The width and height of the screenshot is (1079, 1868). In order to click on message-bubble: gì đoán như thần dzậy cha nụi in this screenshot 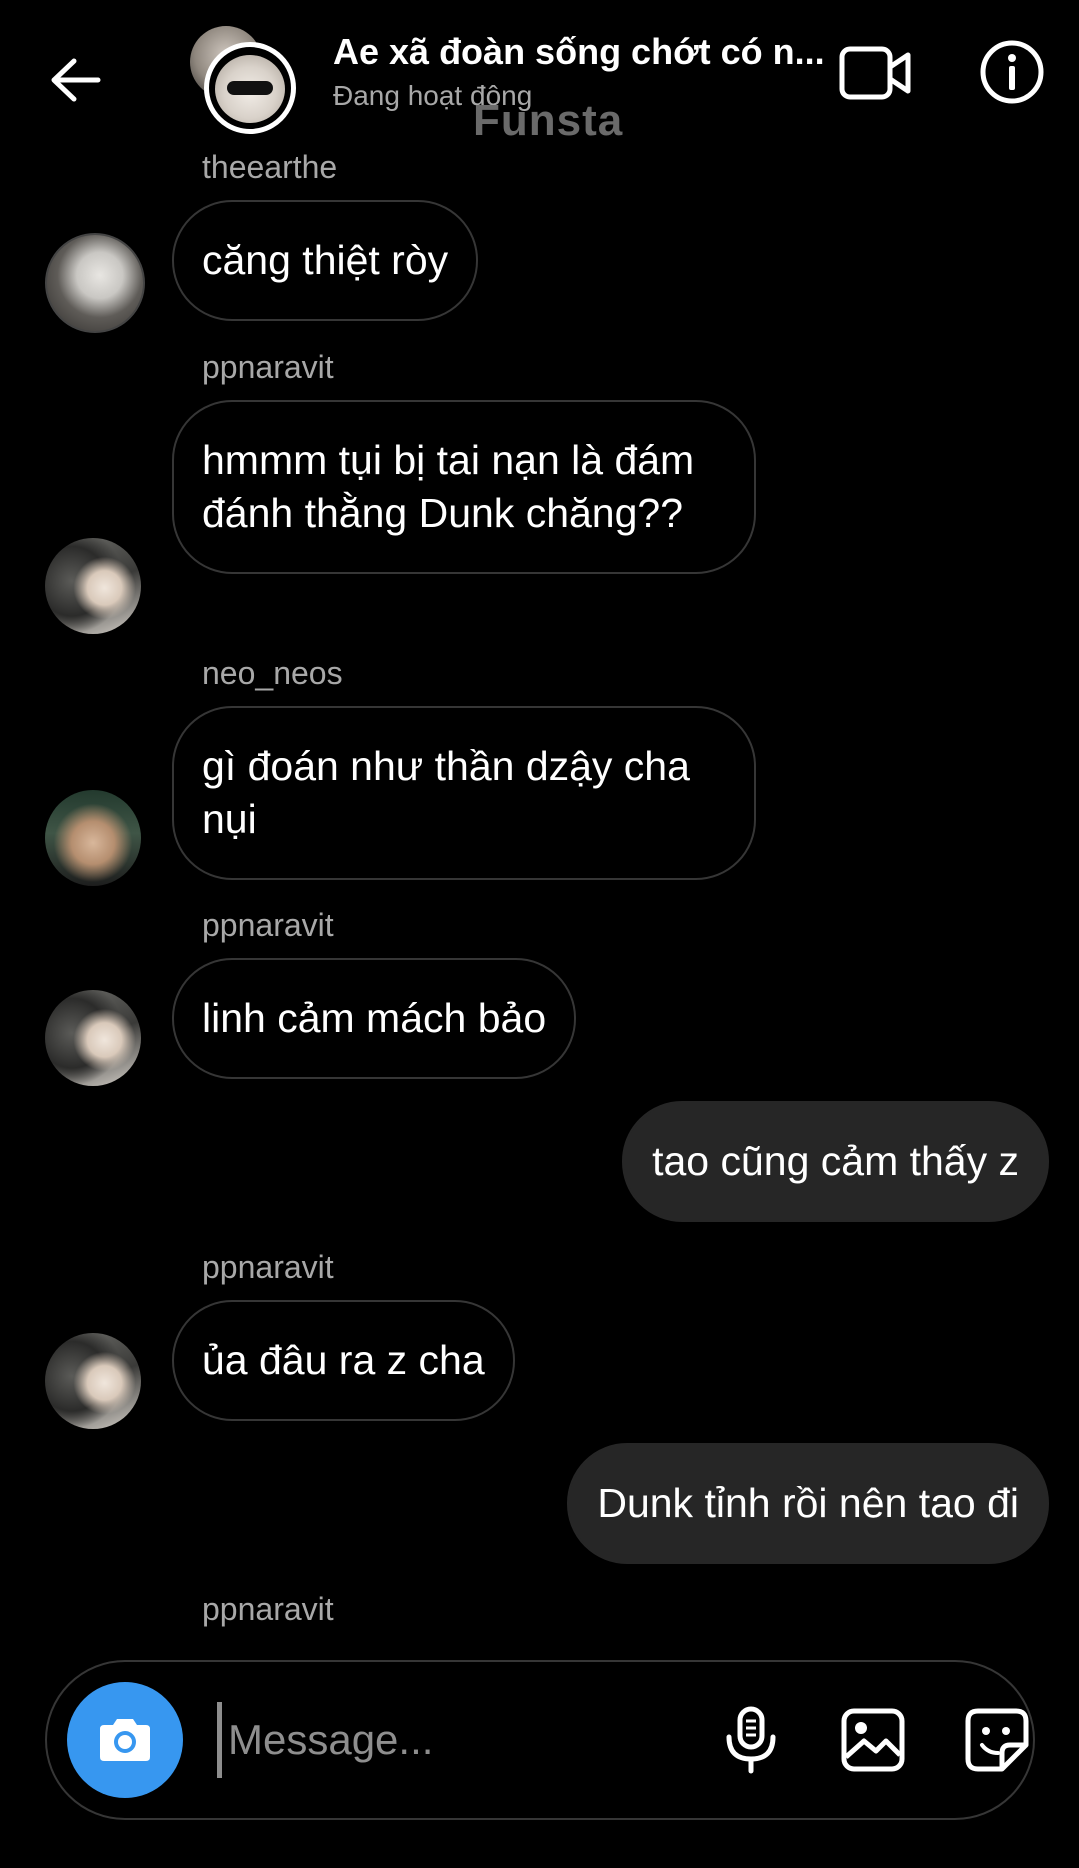, I will do `click(464, 793)`.